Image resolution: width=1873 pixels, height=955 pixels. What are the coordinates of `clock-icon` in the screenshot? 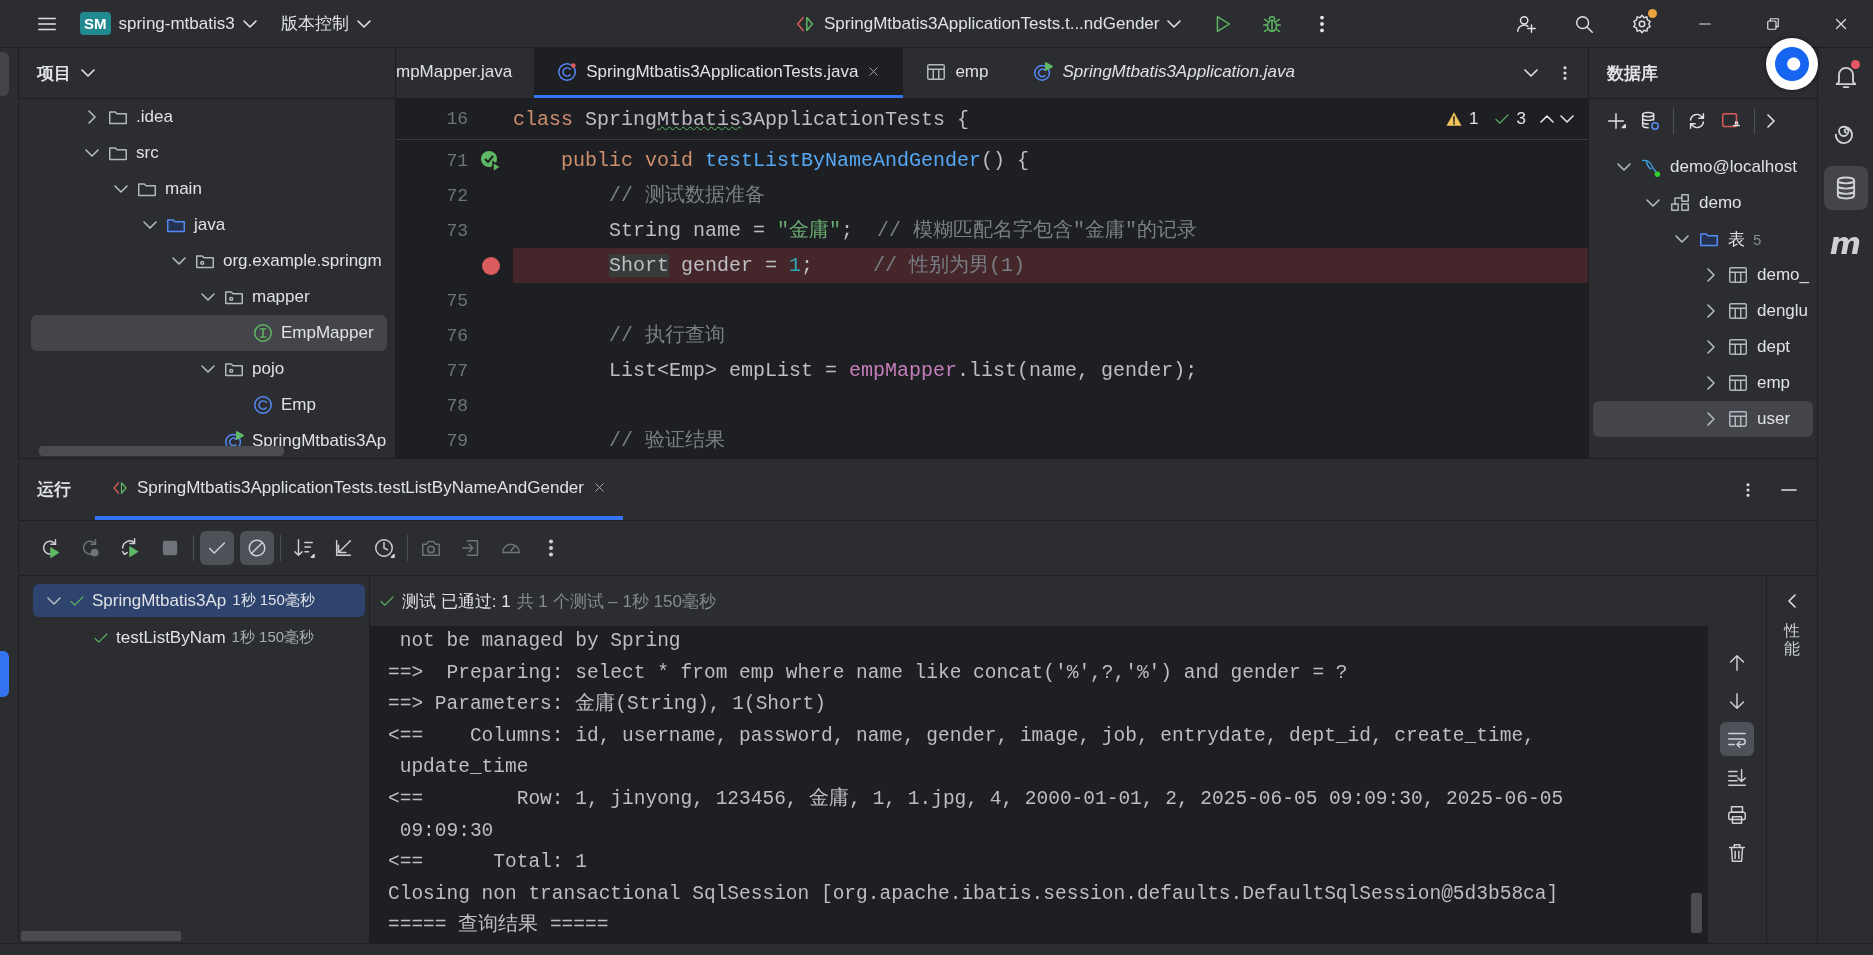 It's located at (384, 548).